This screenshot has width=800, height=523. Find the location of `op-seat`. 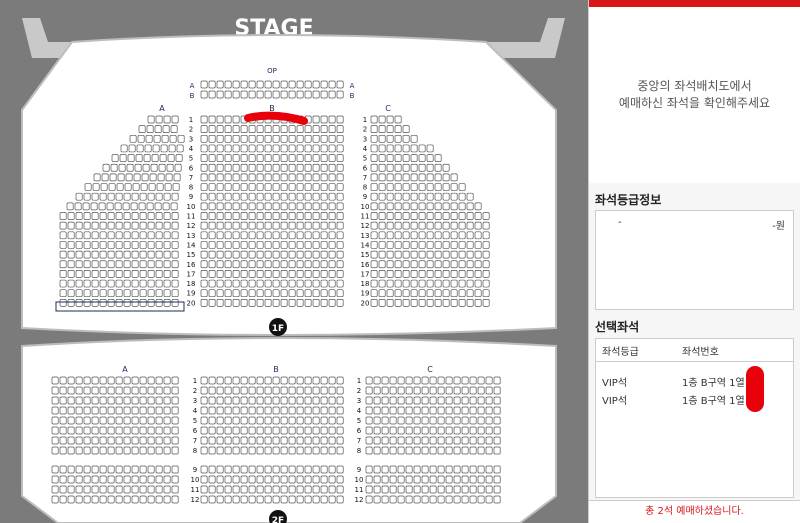

op-seat is located at coordinates (204, 94).